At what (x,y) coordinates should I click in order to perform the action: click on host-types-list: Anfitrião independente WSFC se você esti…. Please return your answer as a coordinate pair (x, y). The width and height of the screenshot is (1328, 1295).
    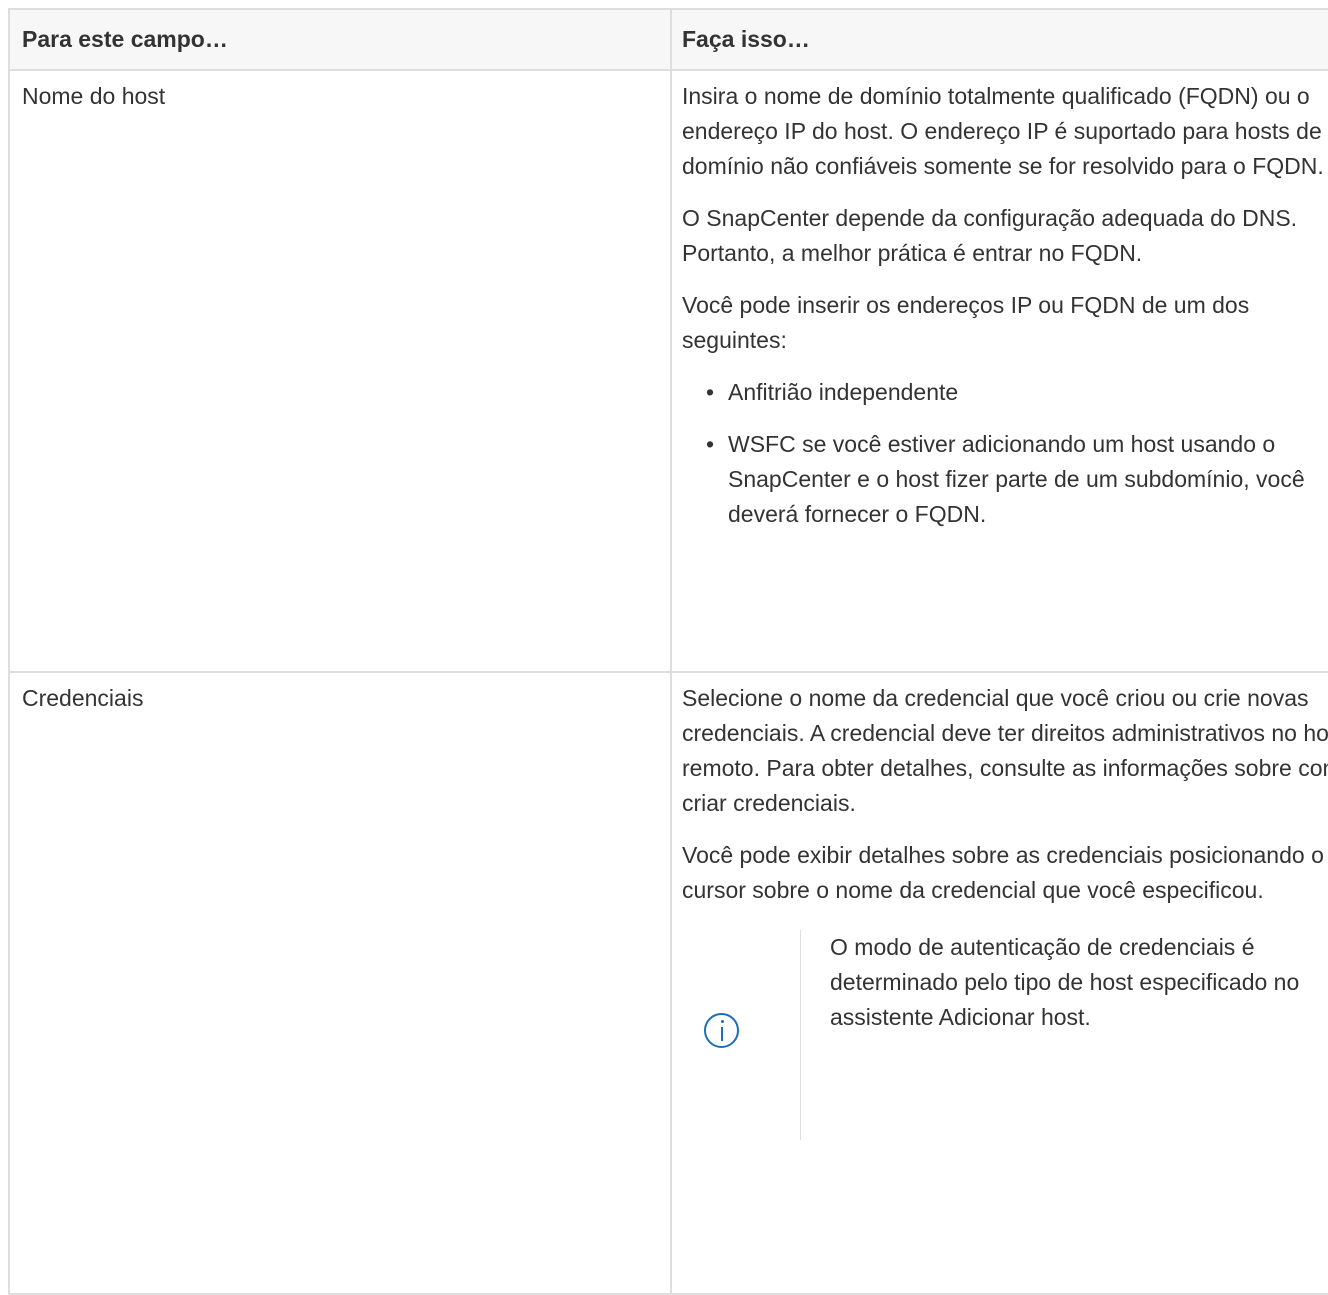
    Looking at the image, I should click on (1005, 453).